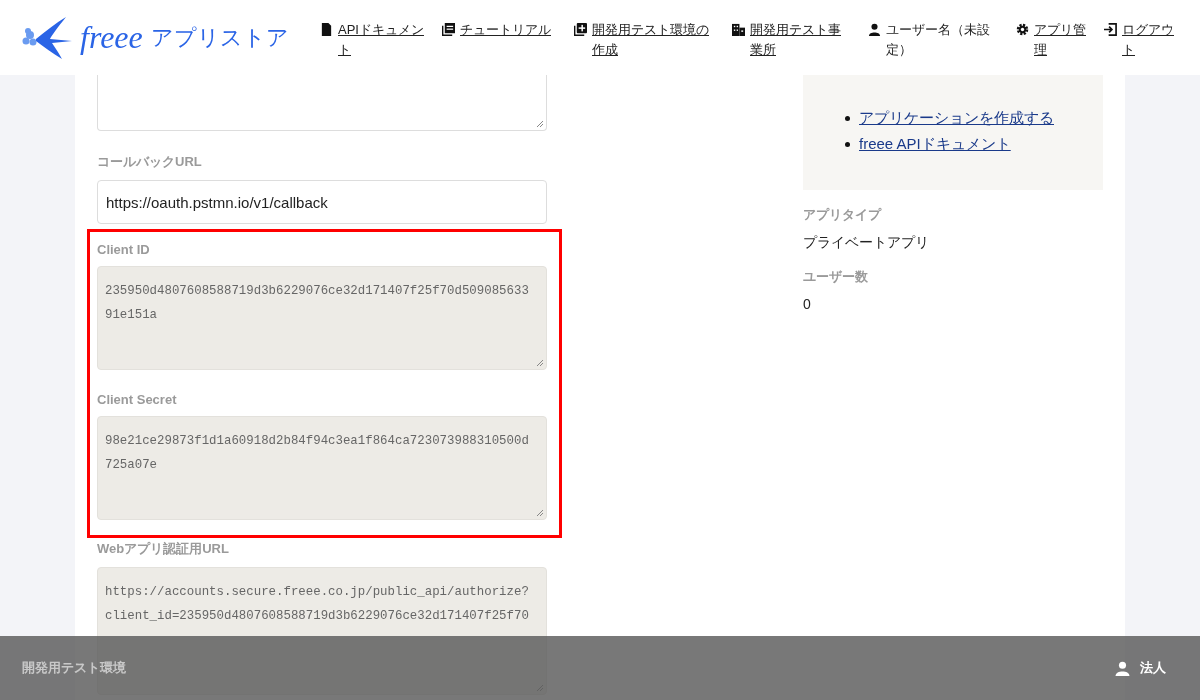 The image size is (1200, 700). What do you see at coordinates (866, 243) in the screenshot?
I see `detail-value: プライベートアプリ` at bounding box center [866, 243].